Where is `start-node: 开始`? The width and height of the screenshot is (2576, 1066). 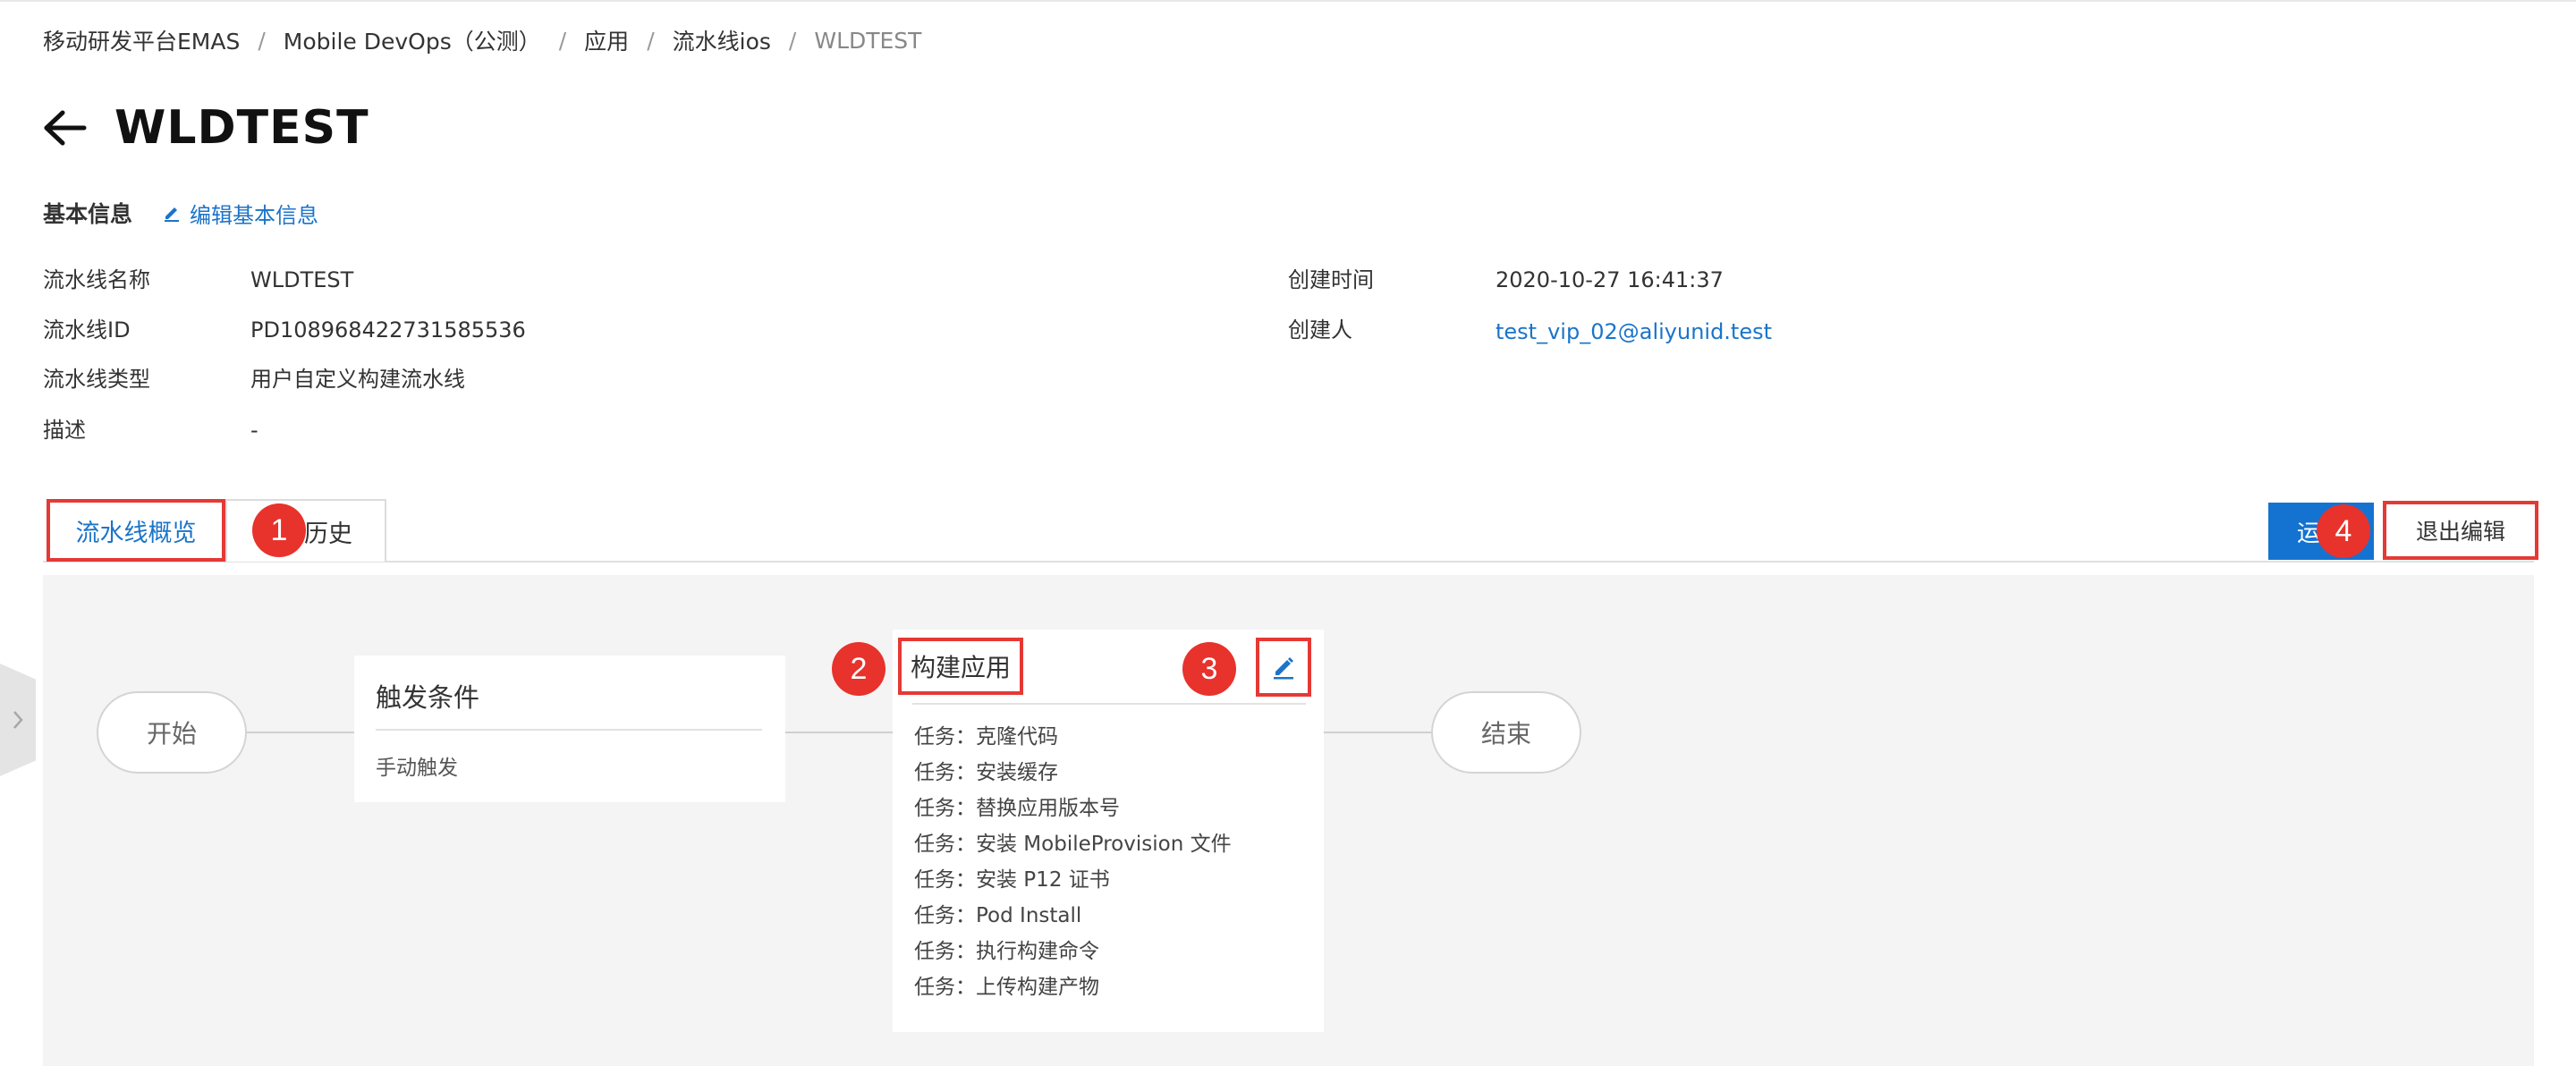 start-node: 开始 is located at coordinates (172, 732).